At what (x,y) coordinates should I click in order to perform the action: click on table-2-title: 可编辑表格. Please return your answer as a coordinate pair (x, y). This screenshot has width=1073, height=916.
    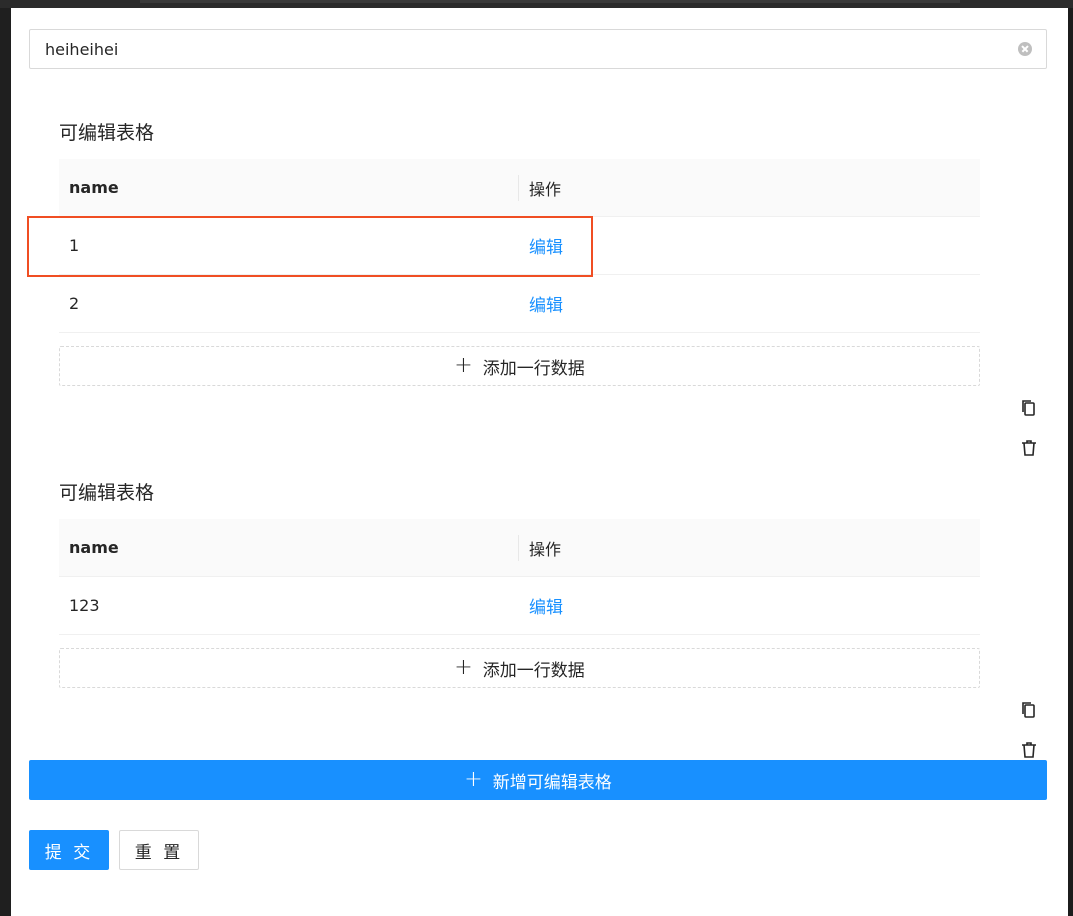
    Looking at the image, I should click on (107, 493).